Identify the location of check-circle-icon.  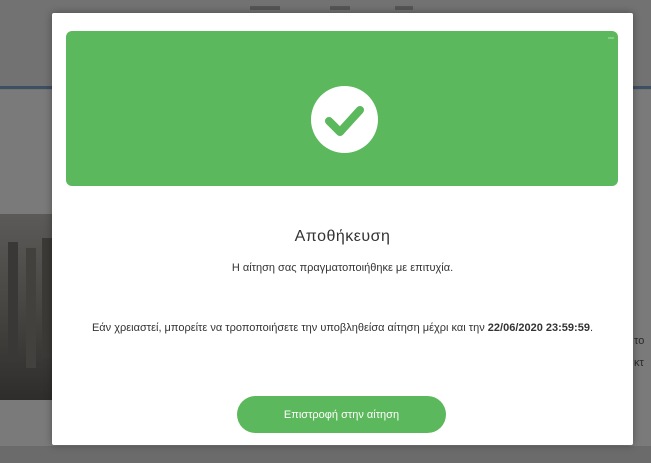
(344, 119).